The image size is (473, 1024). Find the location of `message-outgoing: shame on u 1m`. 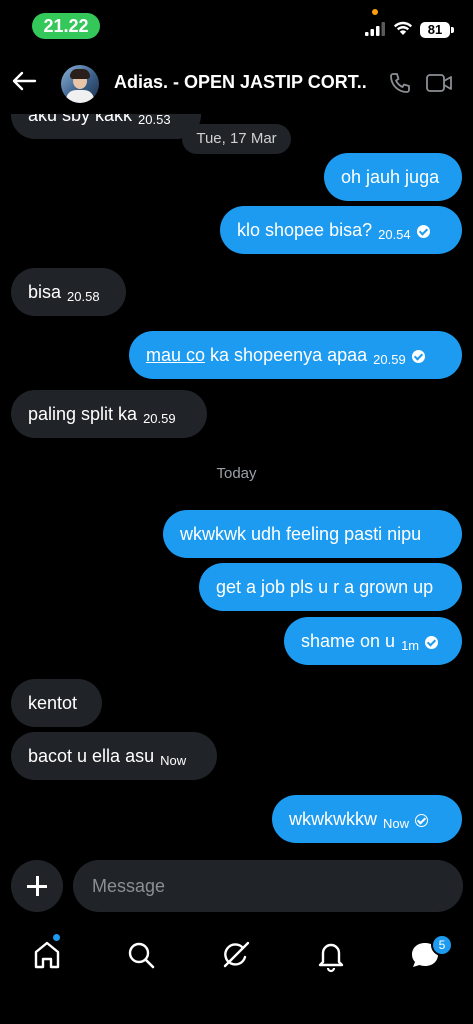

message-outgoing: shame on u 1m is located at coordinates (373, 641).